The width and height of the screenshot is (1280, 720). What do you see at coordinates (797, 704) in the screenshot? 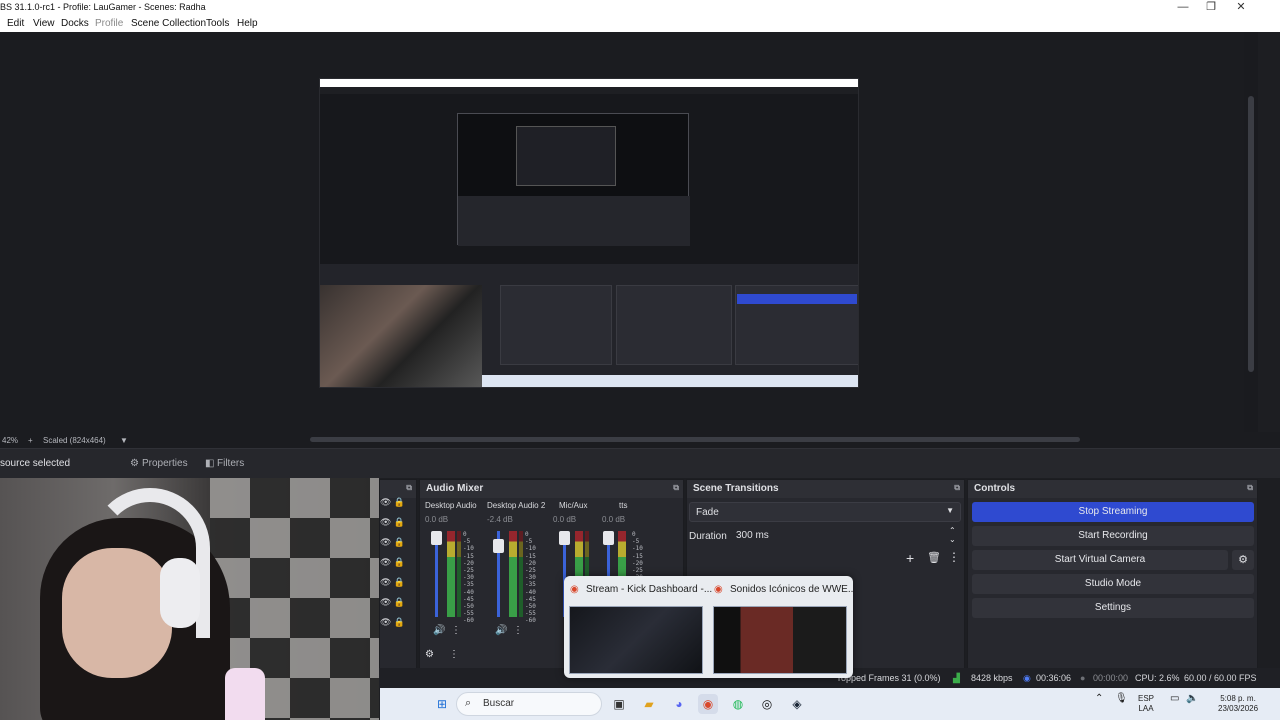
I see `steam-icon: ◈` at bounding box center [797, 704].